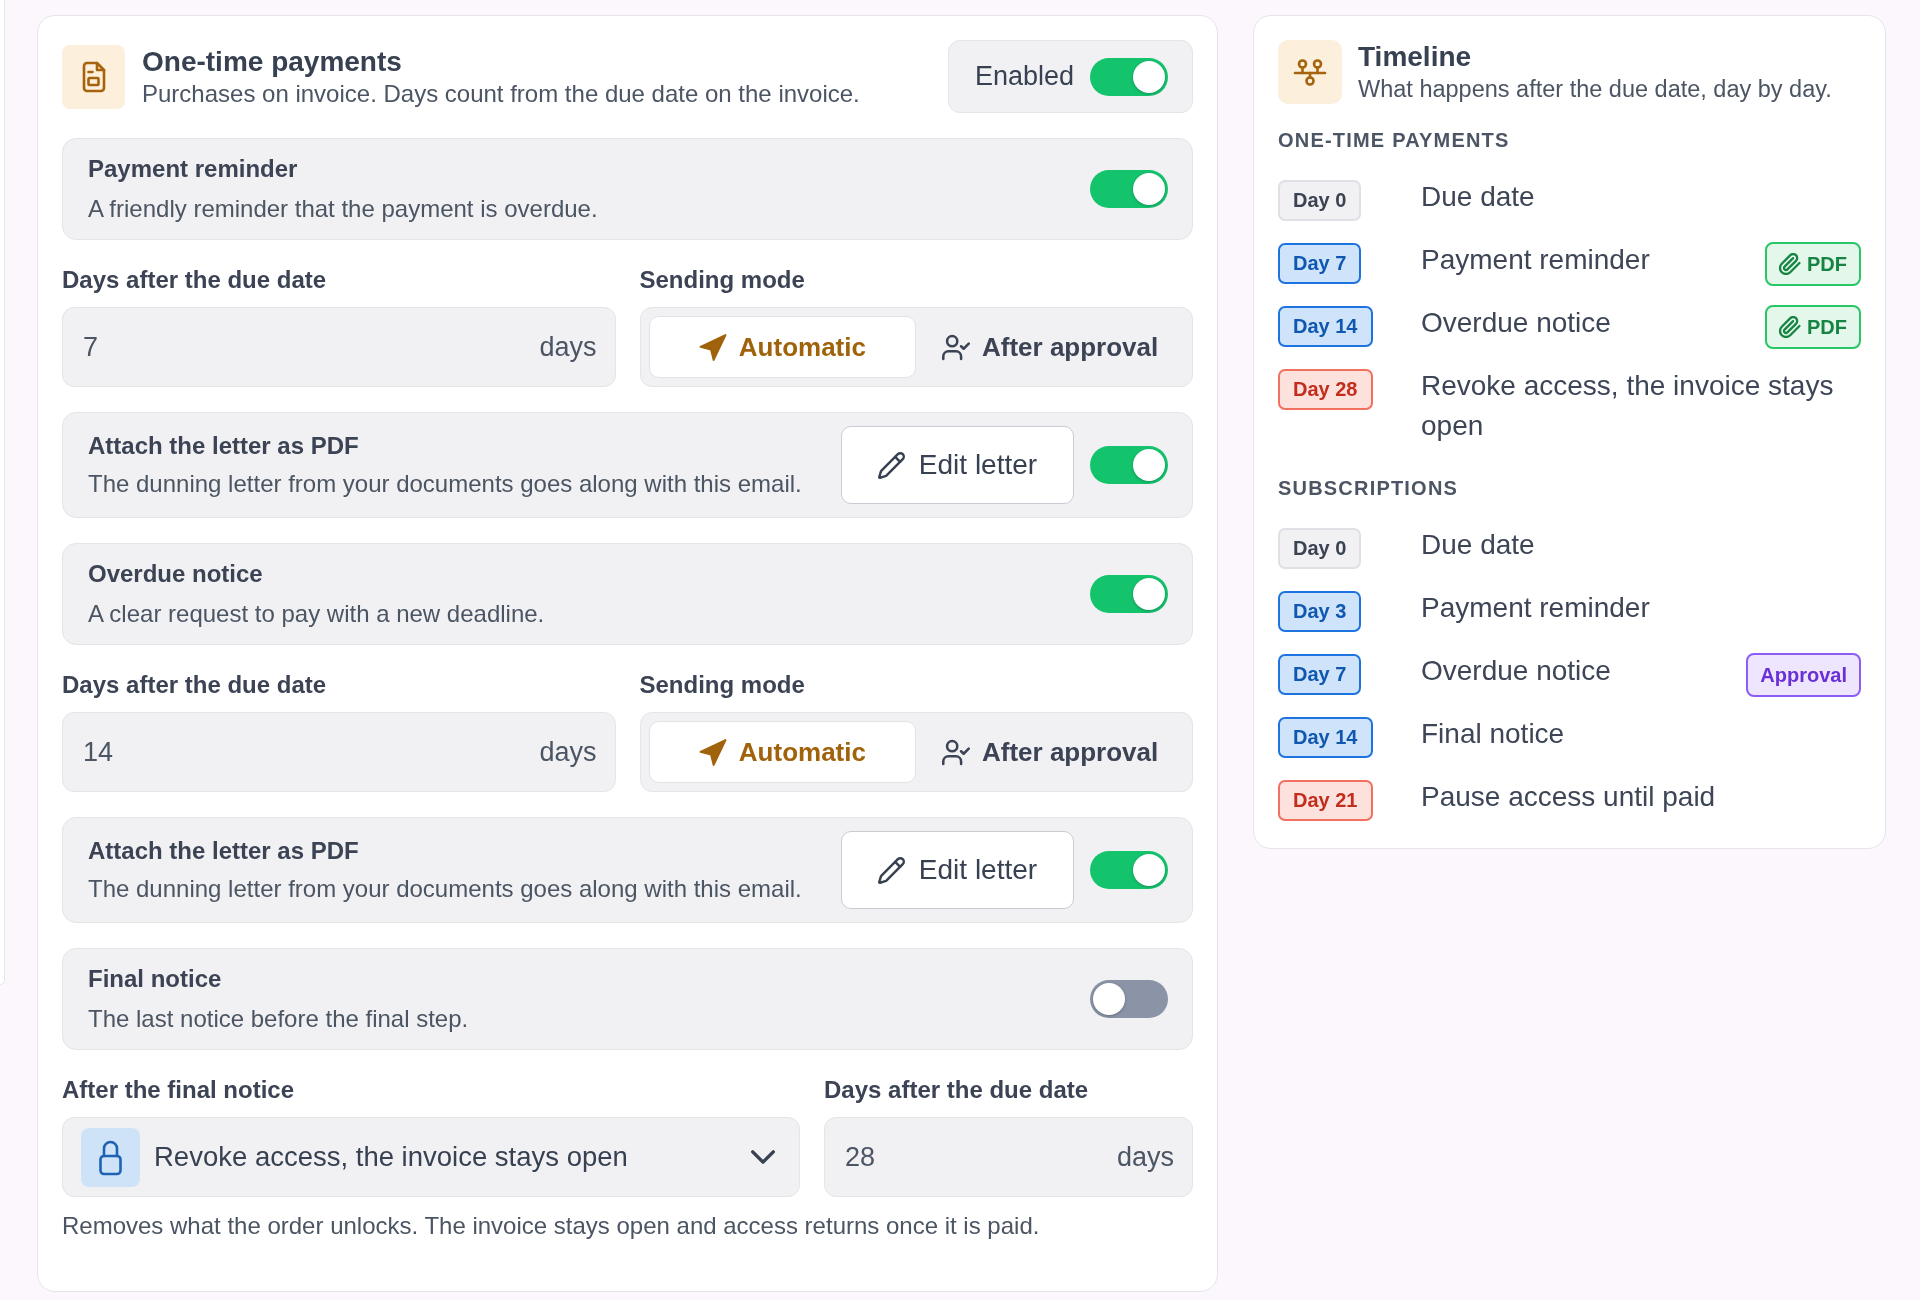 The image size is (1920, 1300). What do you see at coordinates (155, 979) in the screenshot?
I see `notice-title: Final notice` at bounding box center [155, 979].